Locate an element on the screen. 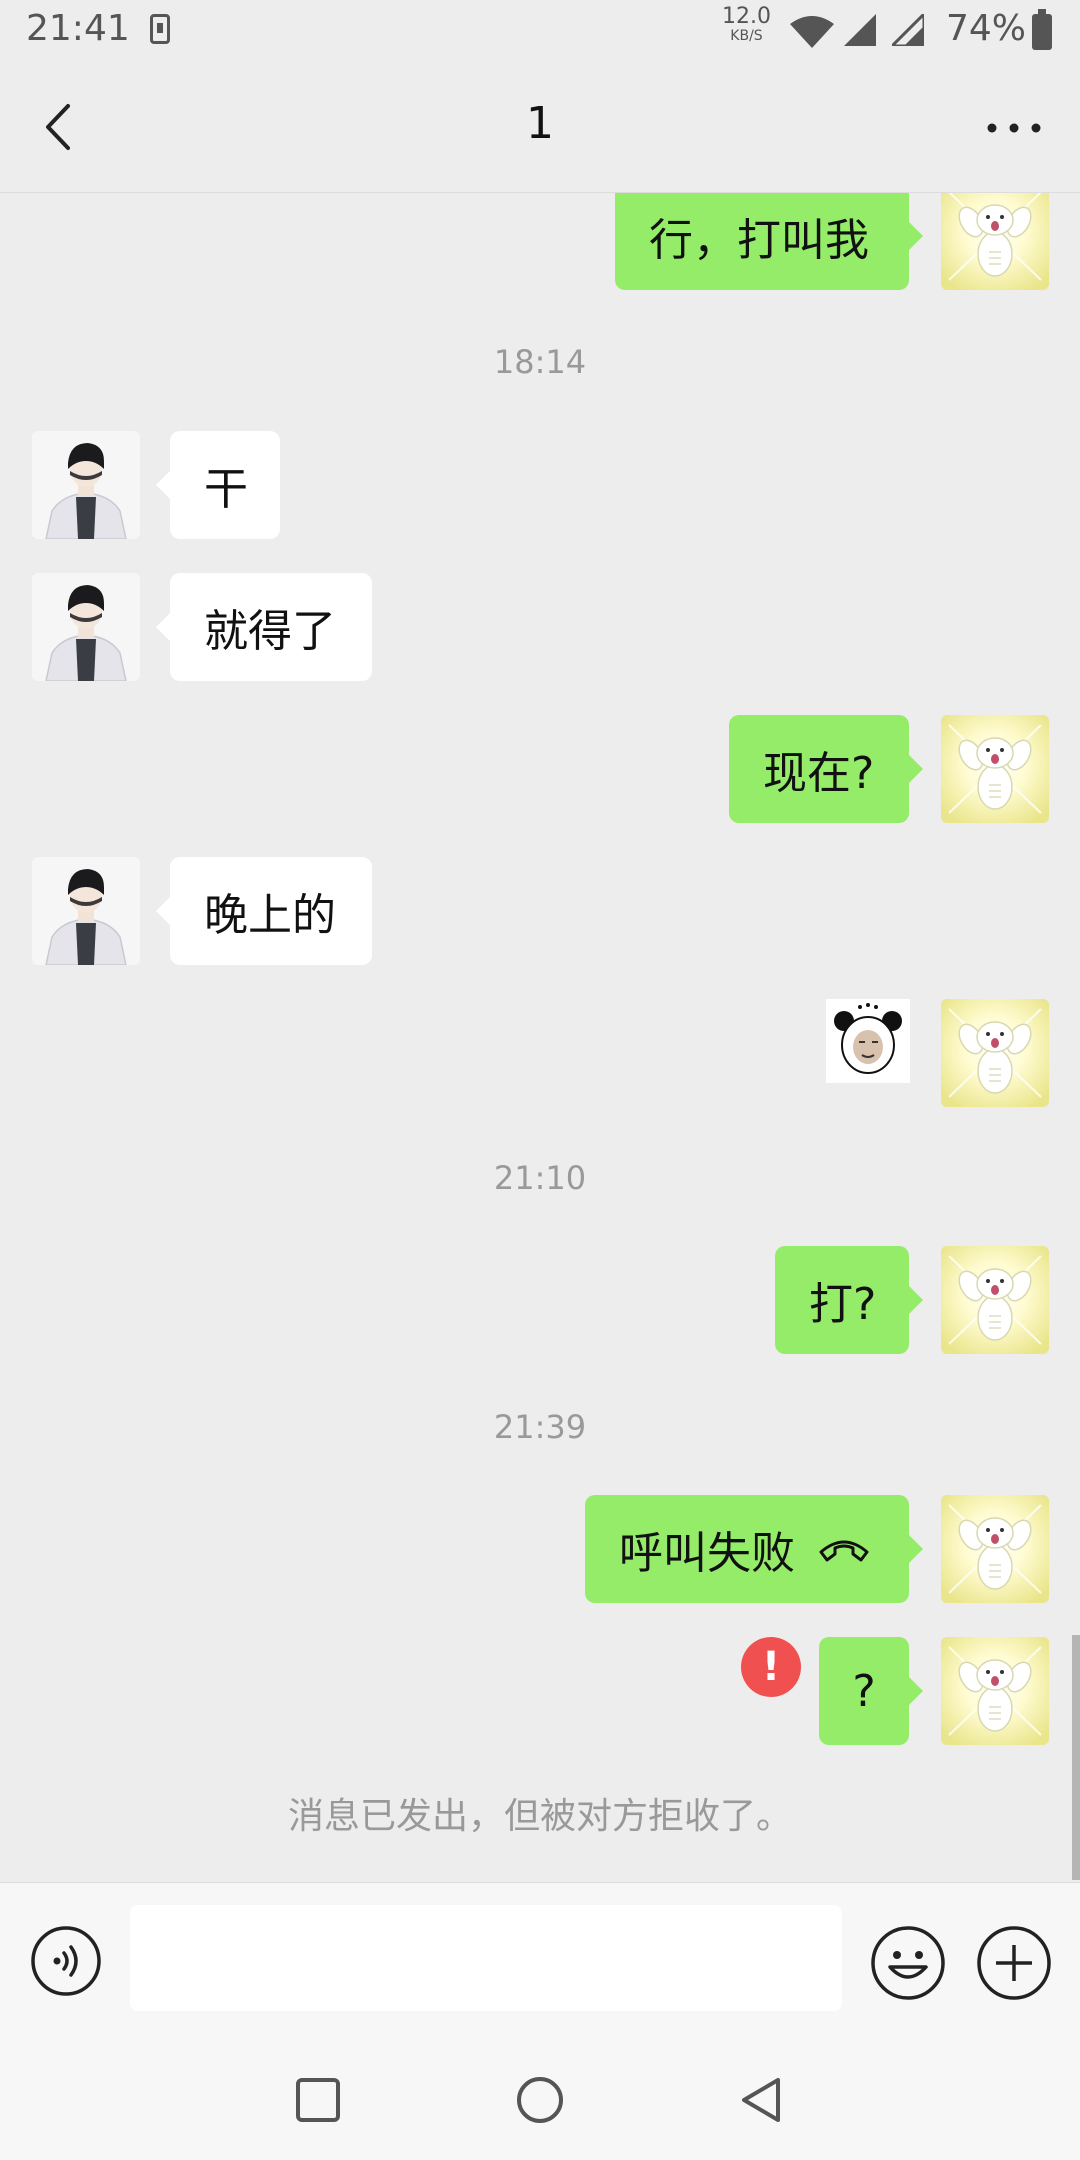 The height and width of the screenshot is (2160, 1080). incoming-message-bubble: 干 is located at coordinates (218, 485).